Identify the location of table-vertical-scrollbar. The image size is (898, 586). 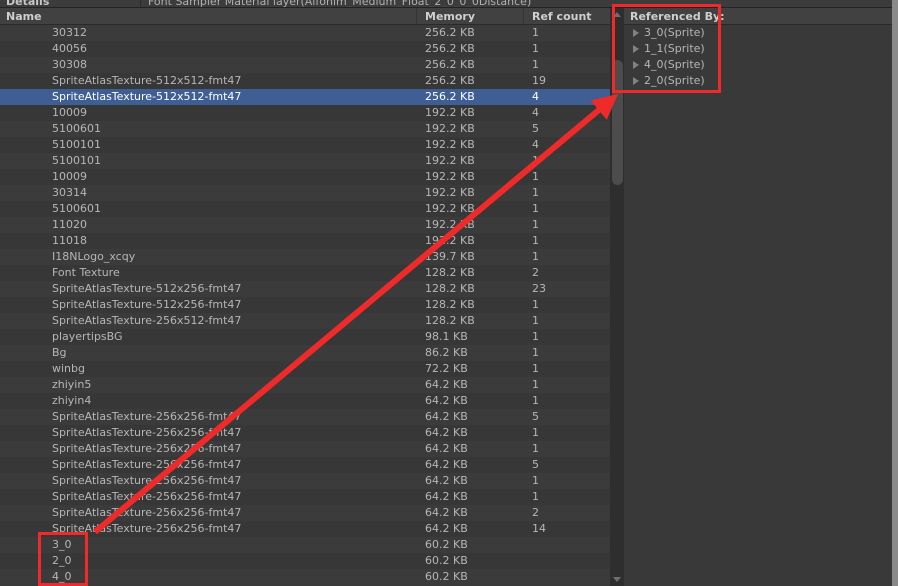
(617, 297).